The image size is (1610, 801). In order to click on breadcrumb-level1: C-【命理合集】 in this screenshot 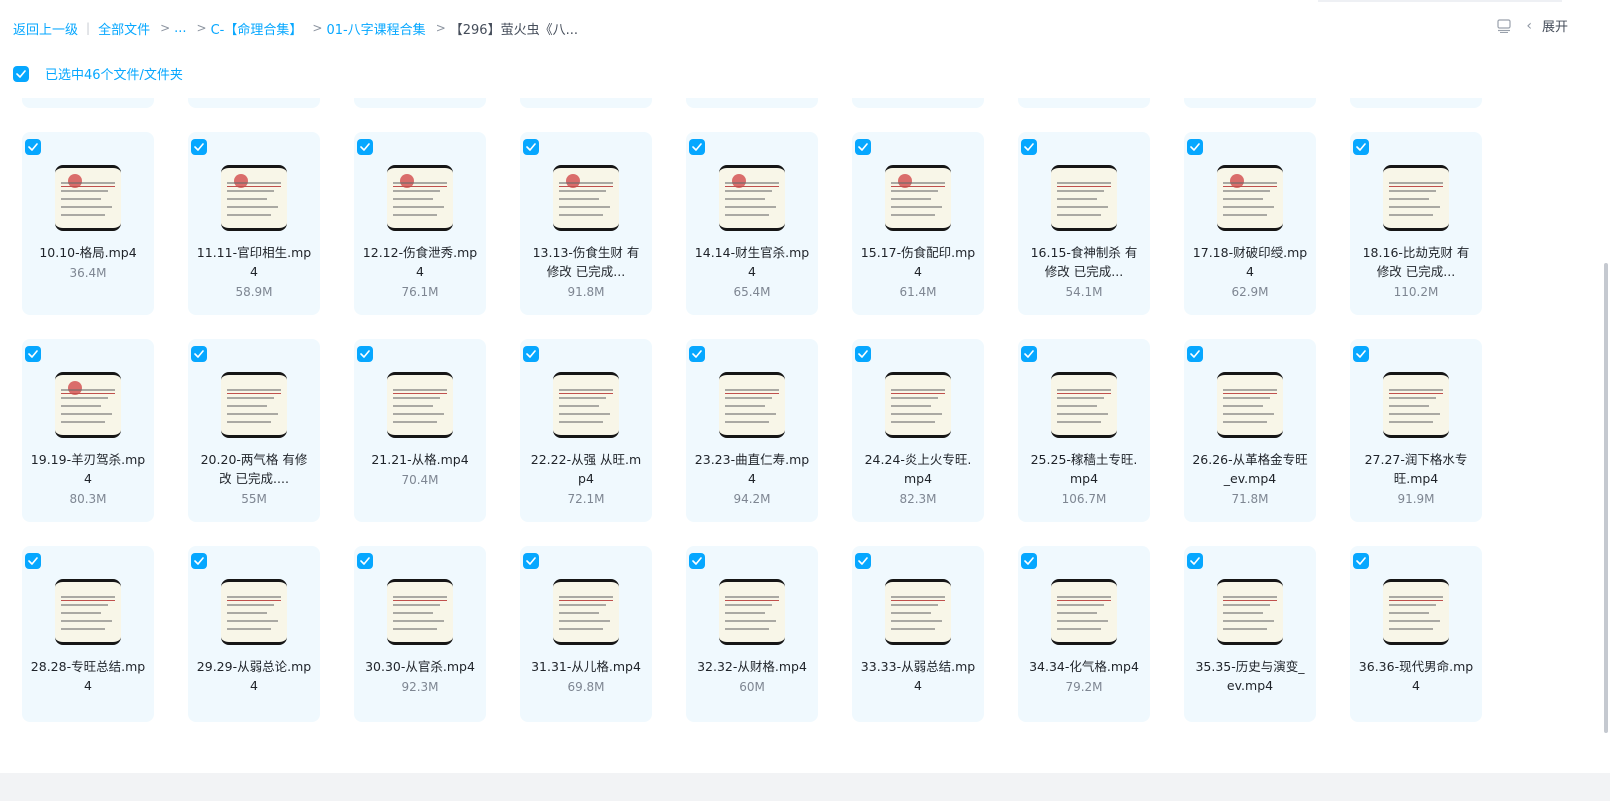, I will do `click(257, 28)`.